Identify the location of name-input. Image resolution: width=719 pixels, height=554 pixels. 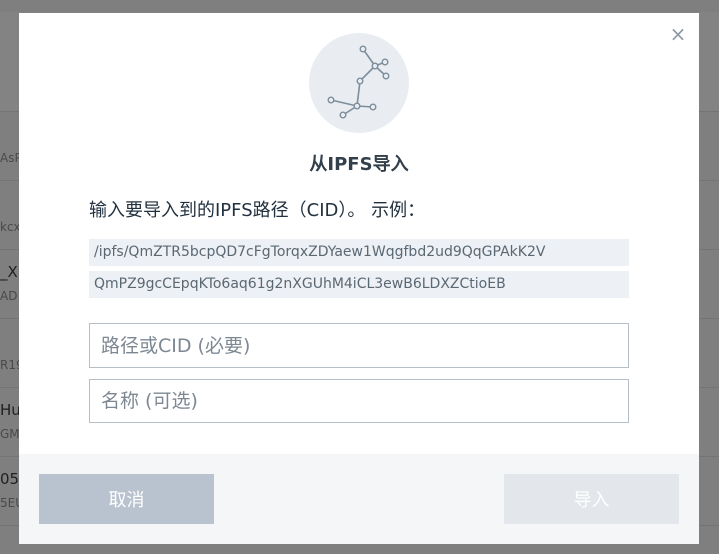
(359, 401).